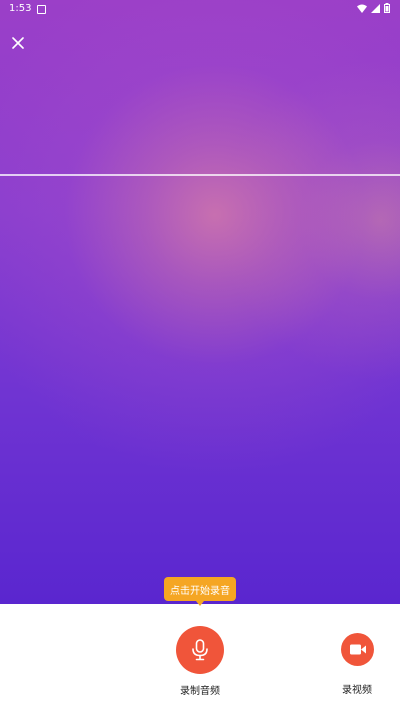 This screenshot has width=400, height=711. I want to click on microphone-icon, so click(200, 650).